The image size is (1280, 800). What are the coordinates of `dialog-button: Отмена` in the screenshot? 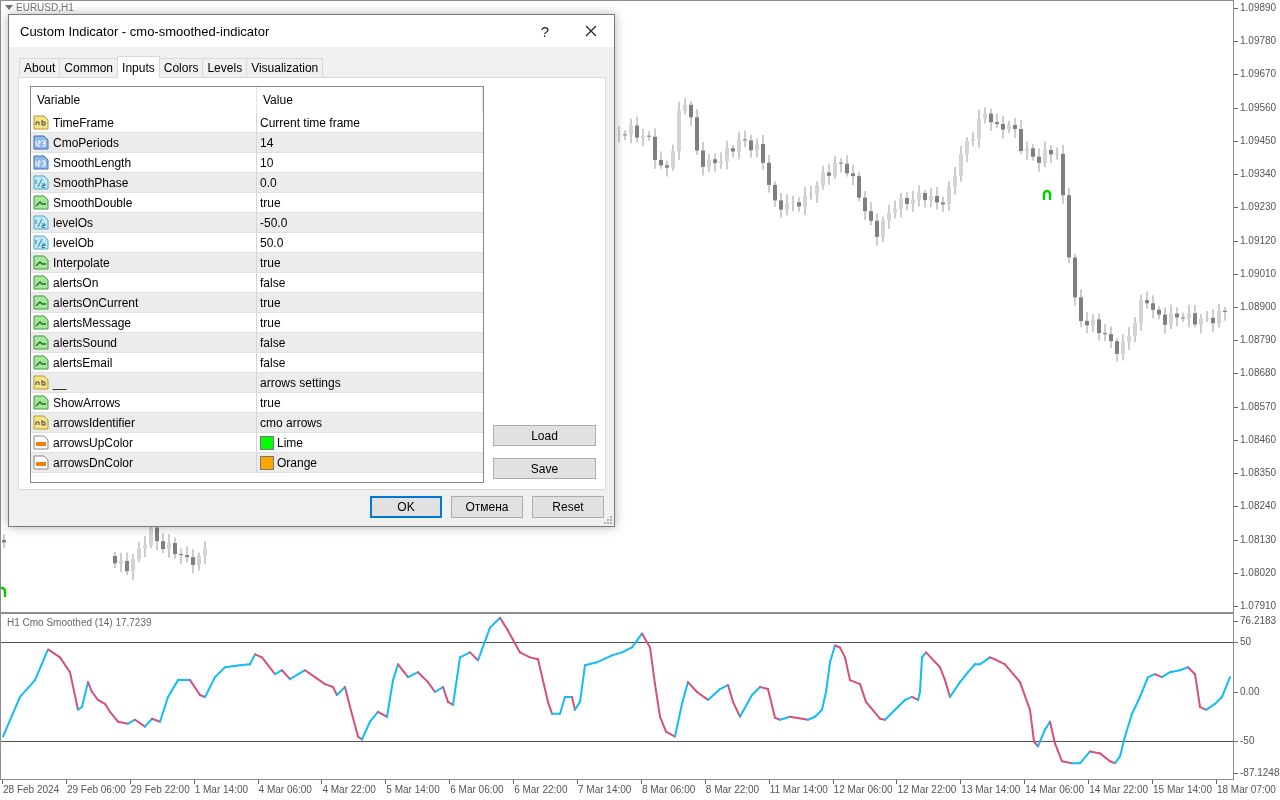 It's located at (487, 507).